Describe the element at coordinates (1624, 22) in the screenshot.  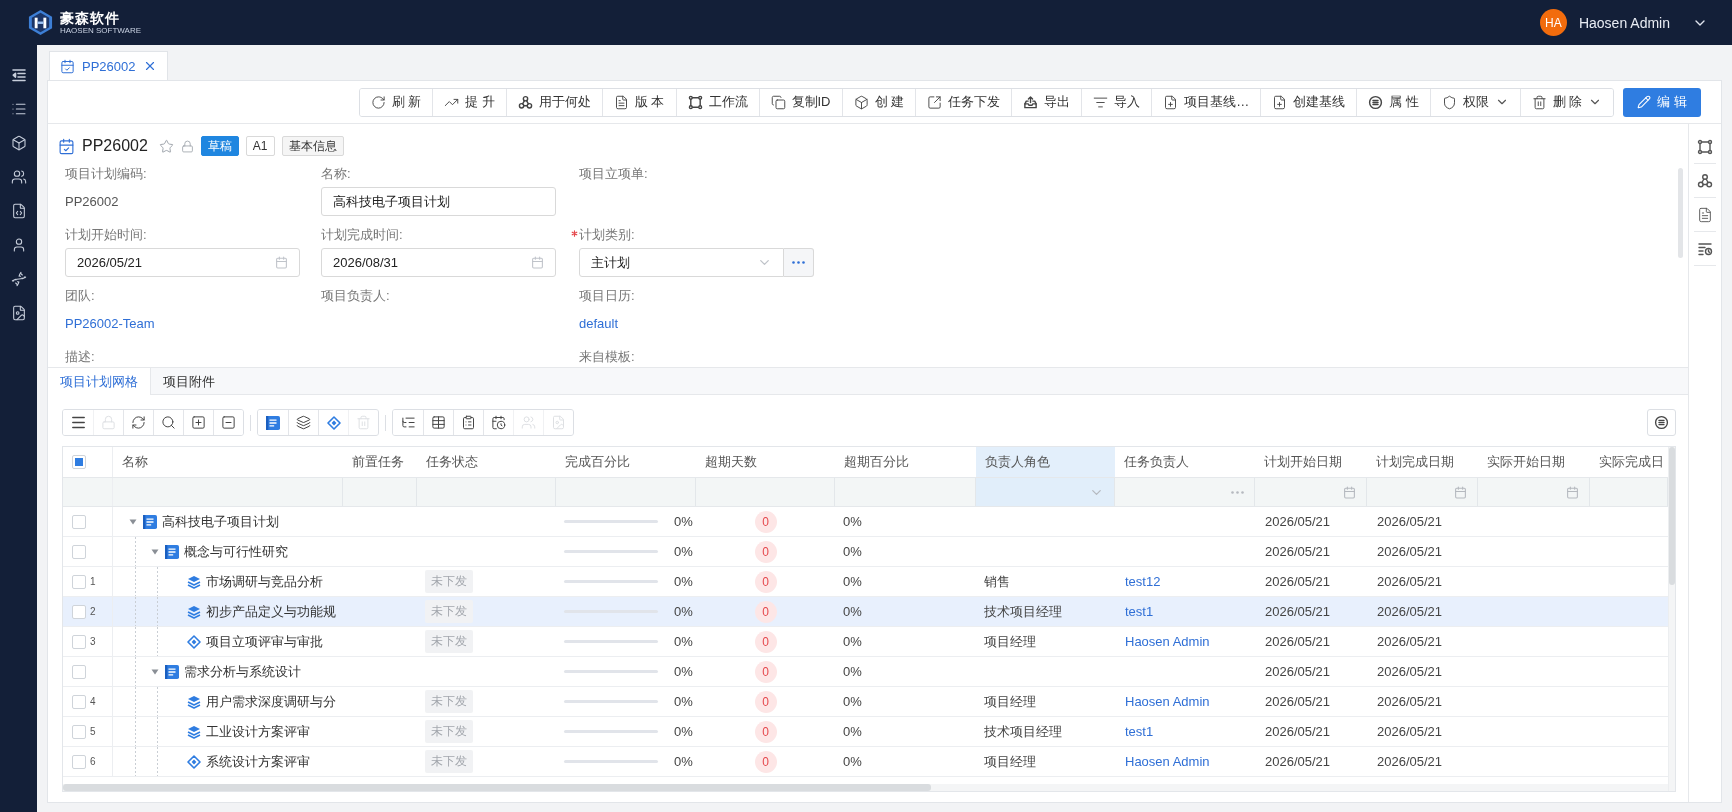
I see `user-name: Haosen Admin` at that location.